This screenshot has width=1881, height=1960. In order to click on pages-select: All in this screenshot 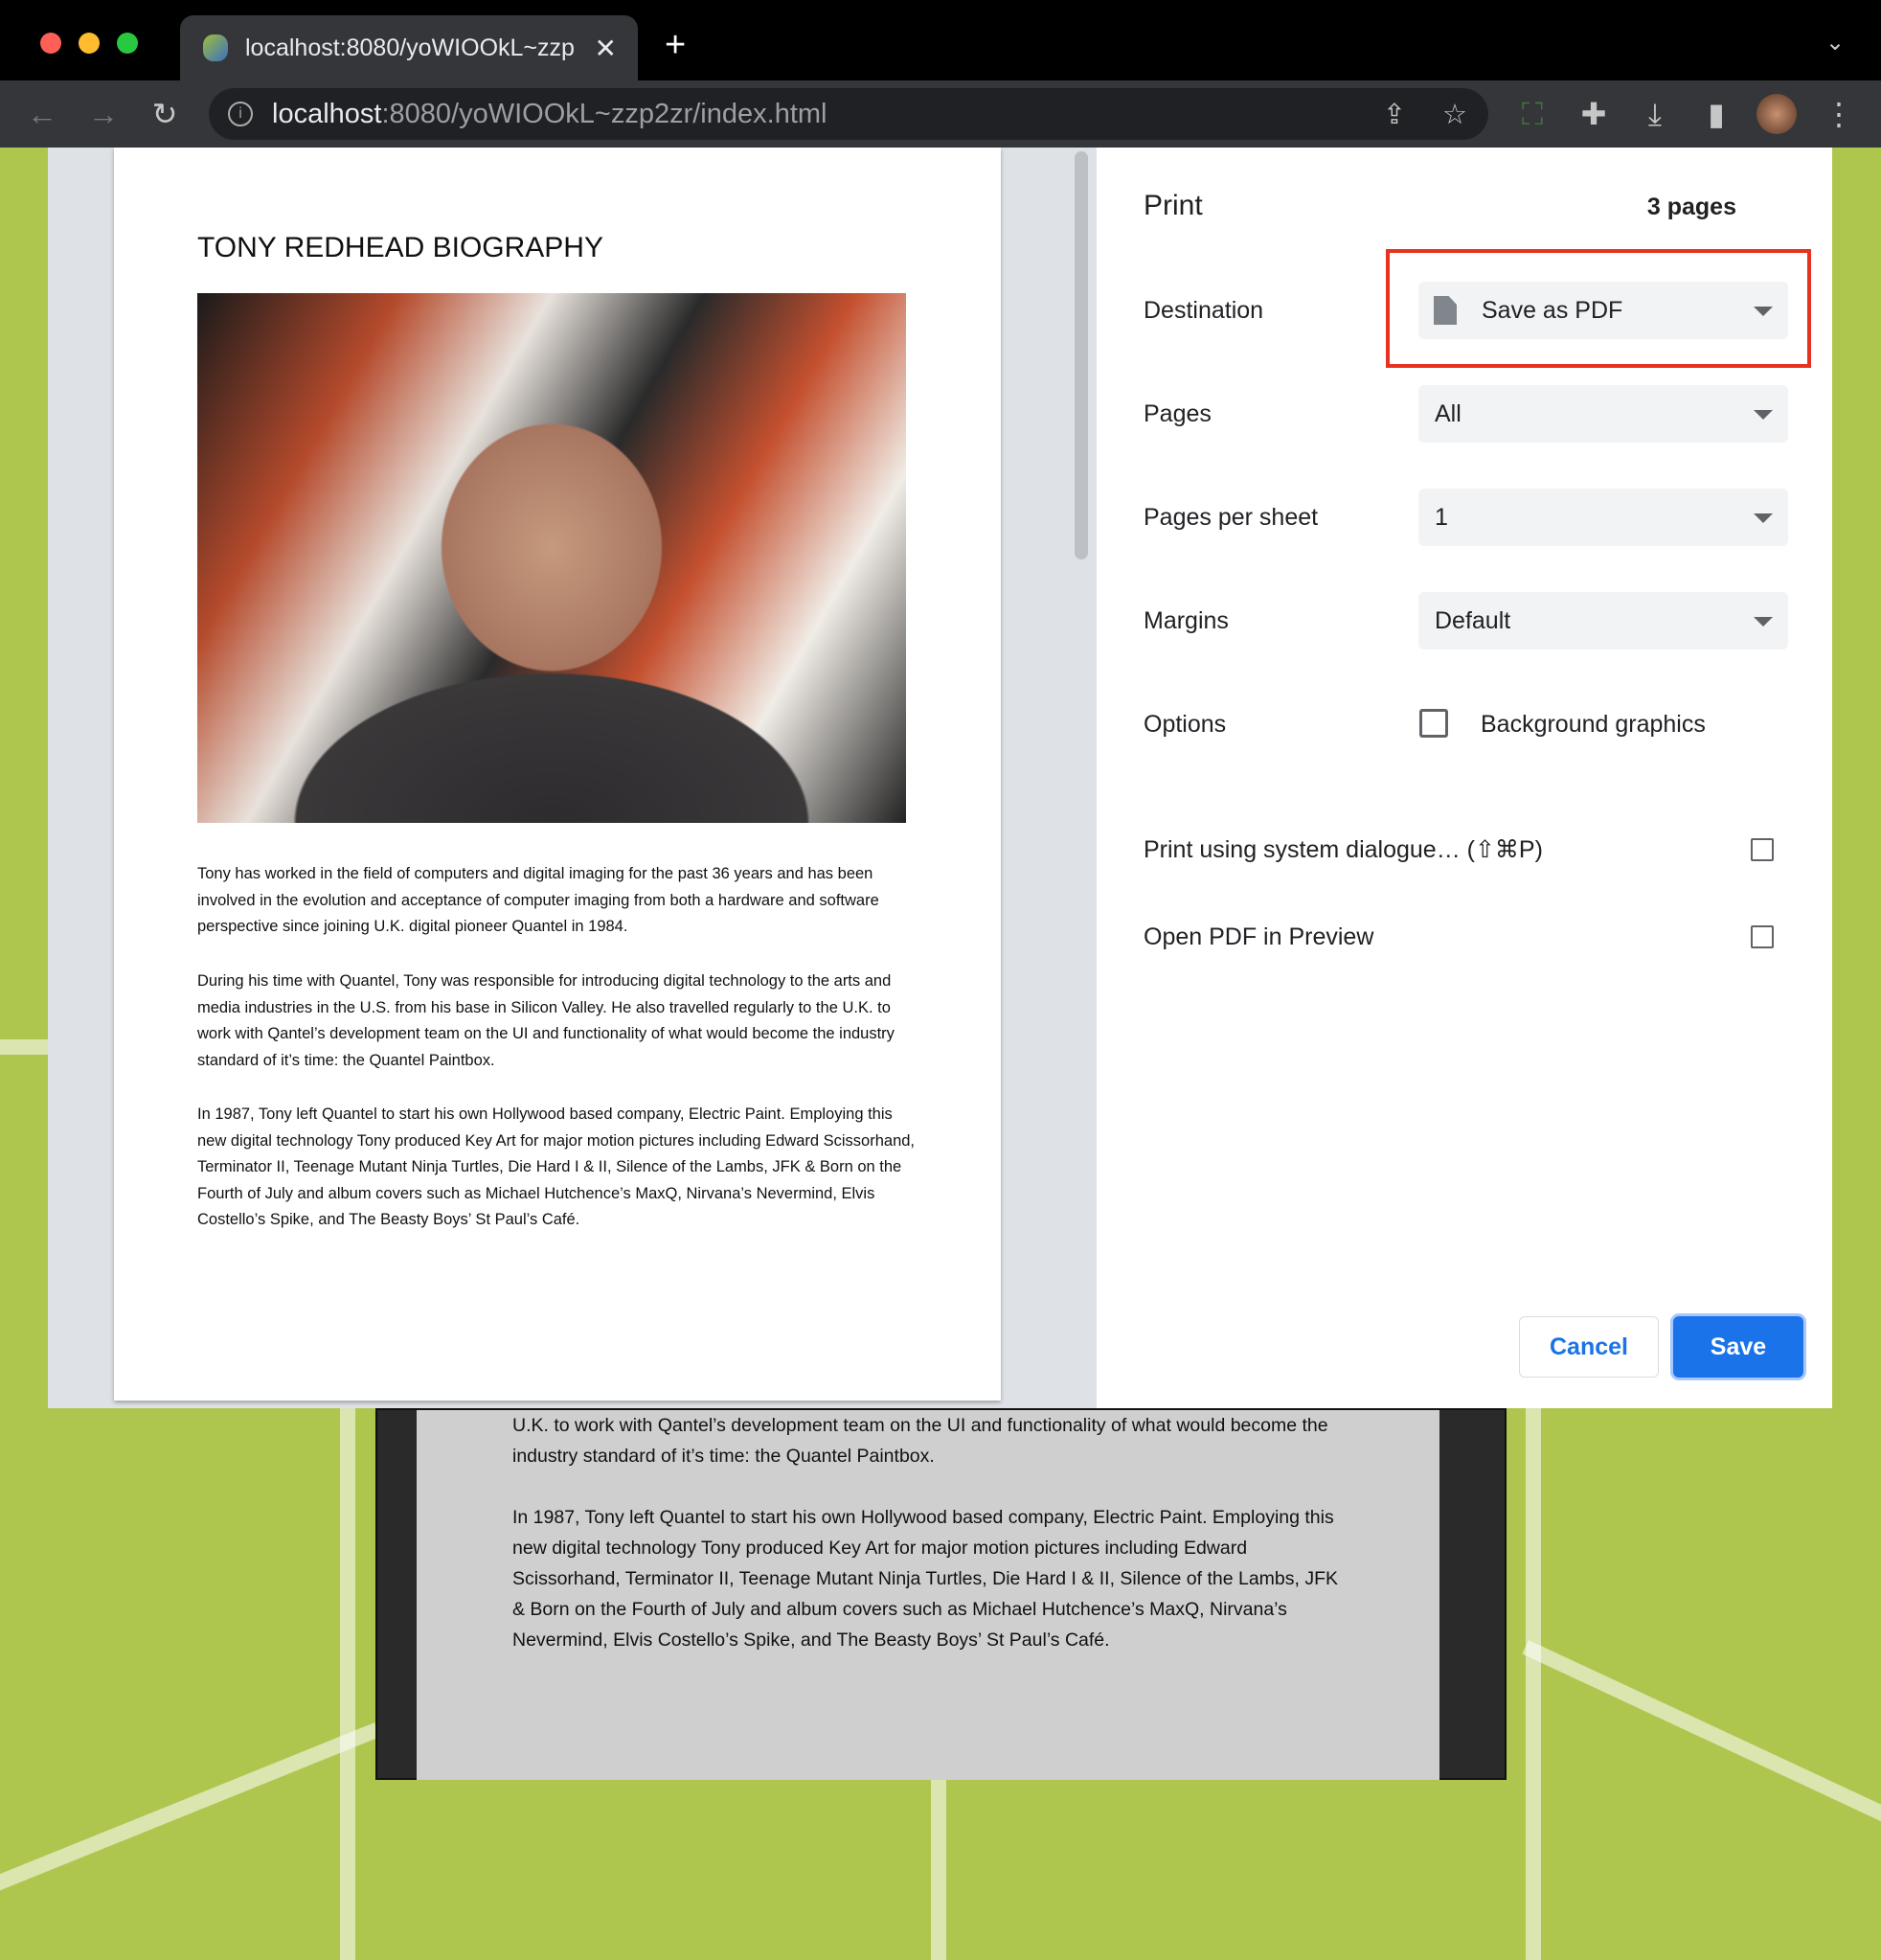, I will do `click(1603, 414)`.